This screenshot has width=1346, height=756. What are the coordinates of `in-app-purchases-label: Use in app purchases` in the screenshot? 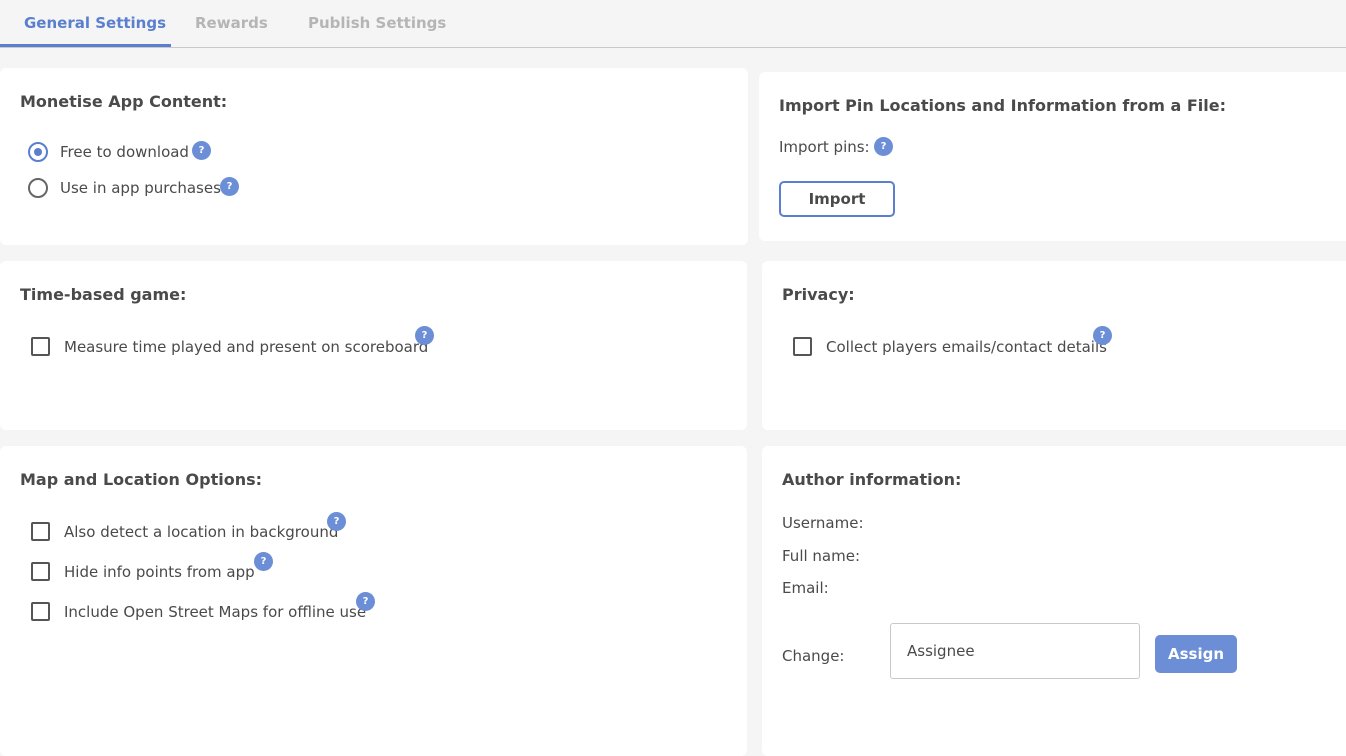 It's located at (140, 188).